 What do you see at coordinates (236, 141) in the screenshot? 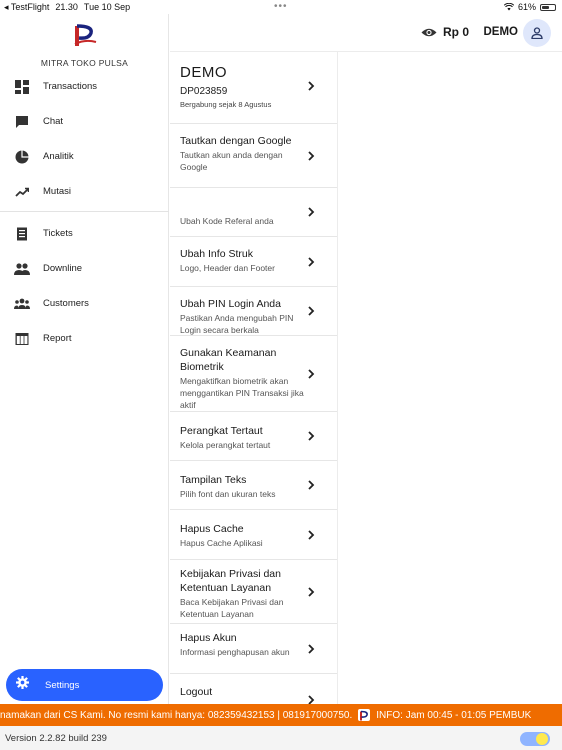
I see `settings-row-title: Tautkan dengan Google` at bounding box center [236, 141].